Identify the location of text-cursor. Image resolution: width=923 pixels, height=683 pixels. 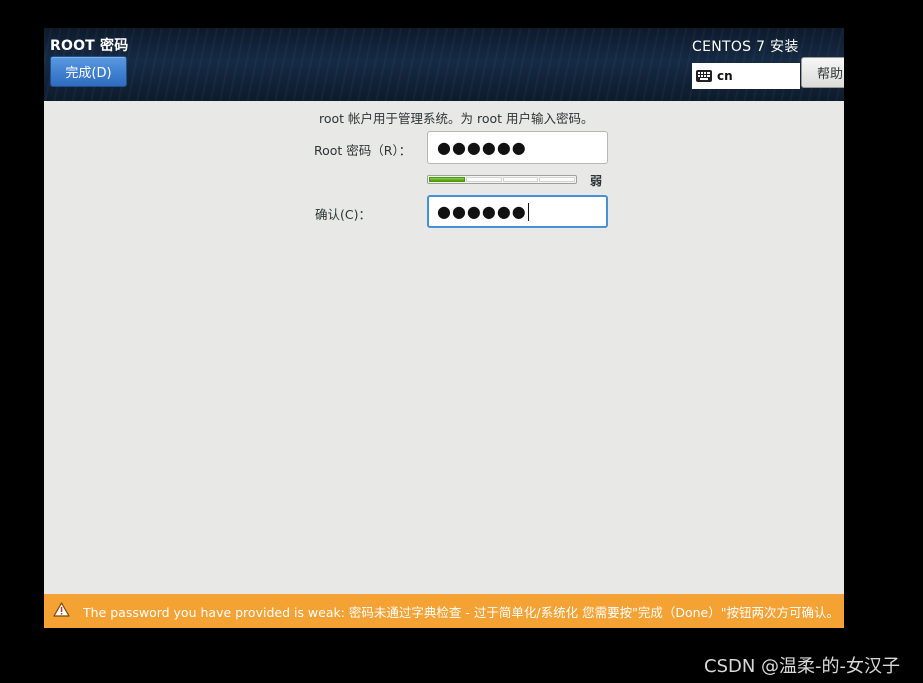
(528, 211).